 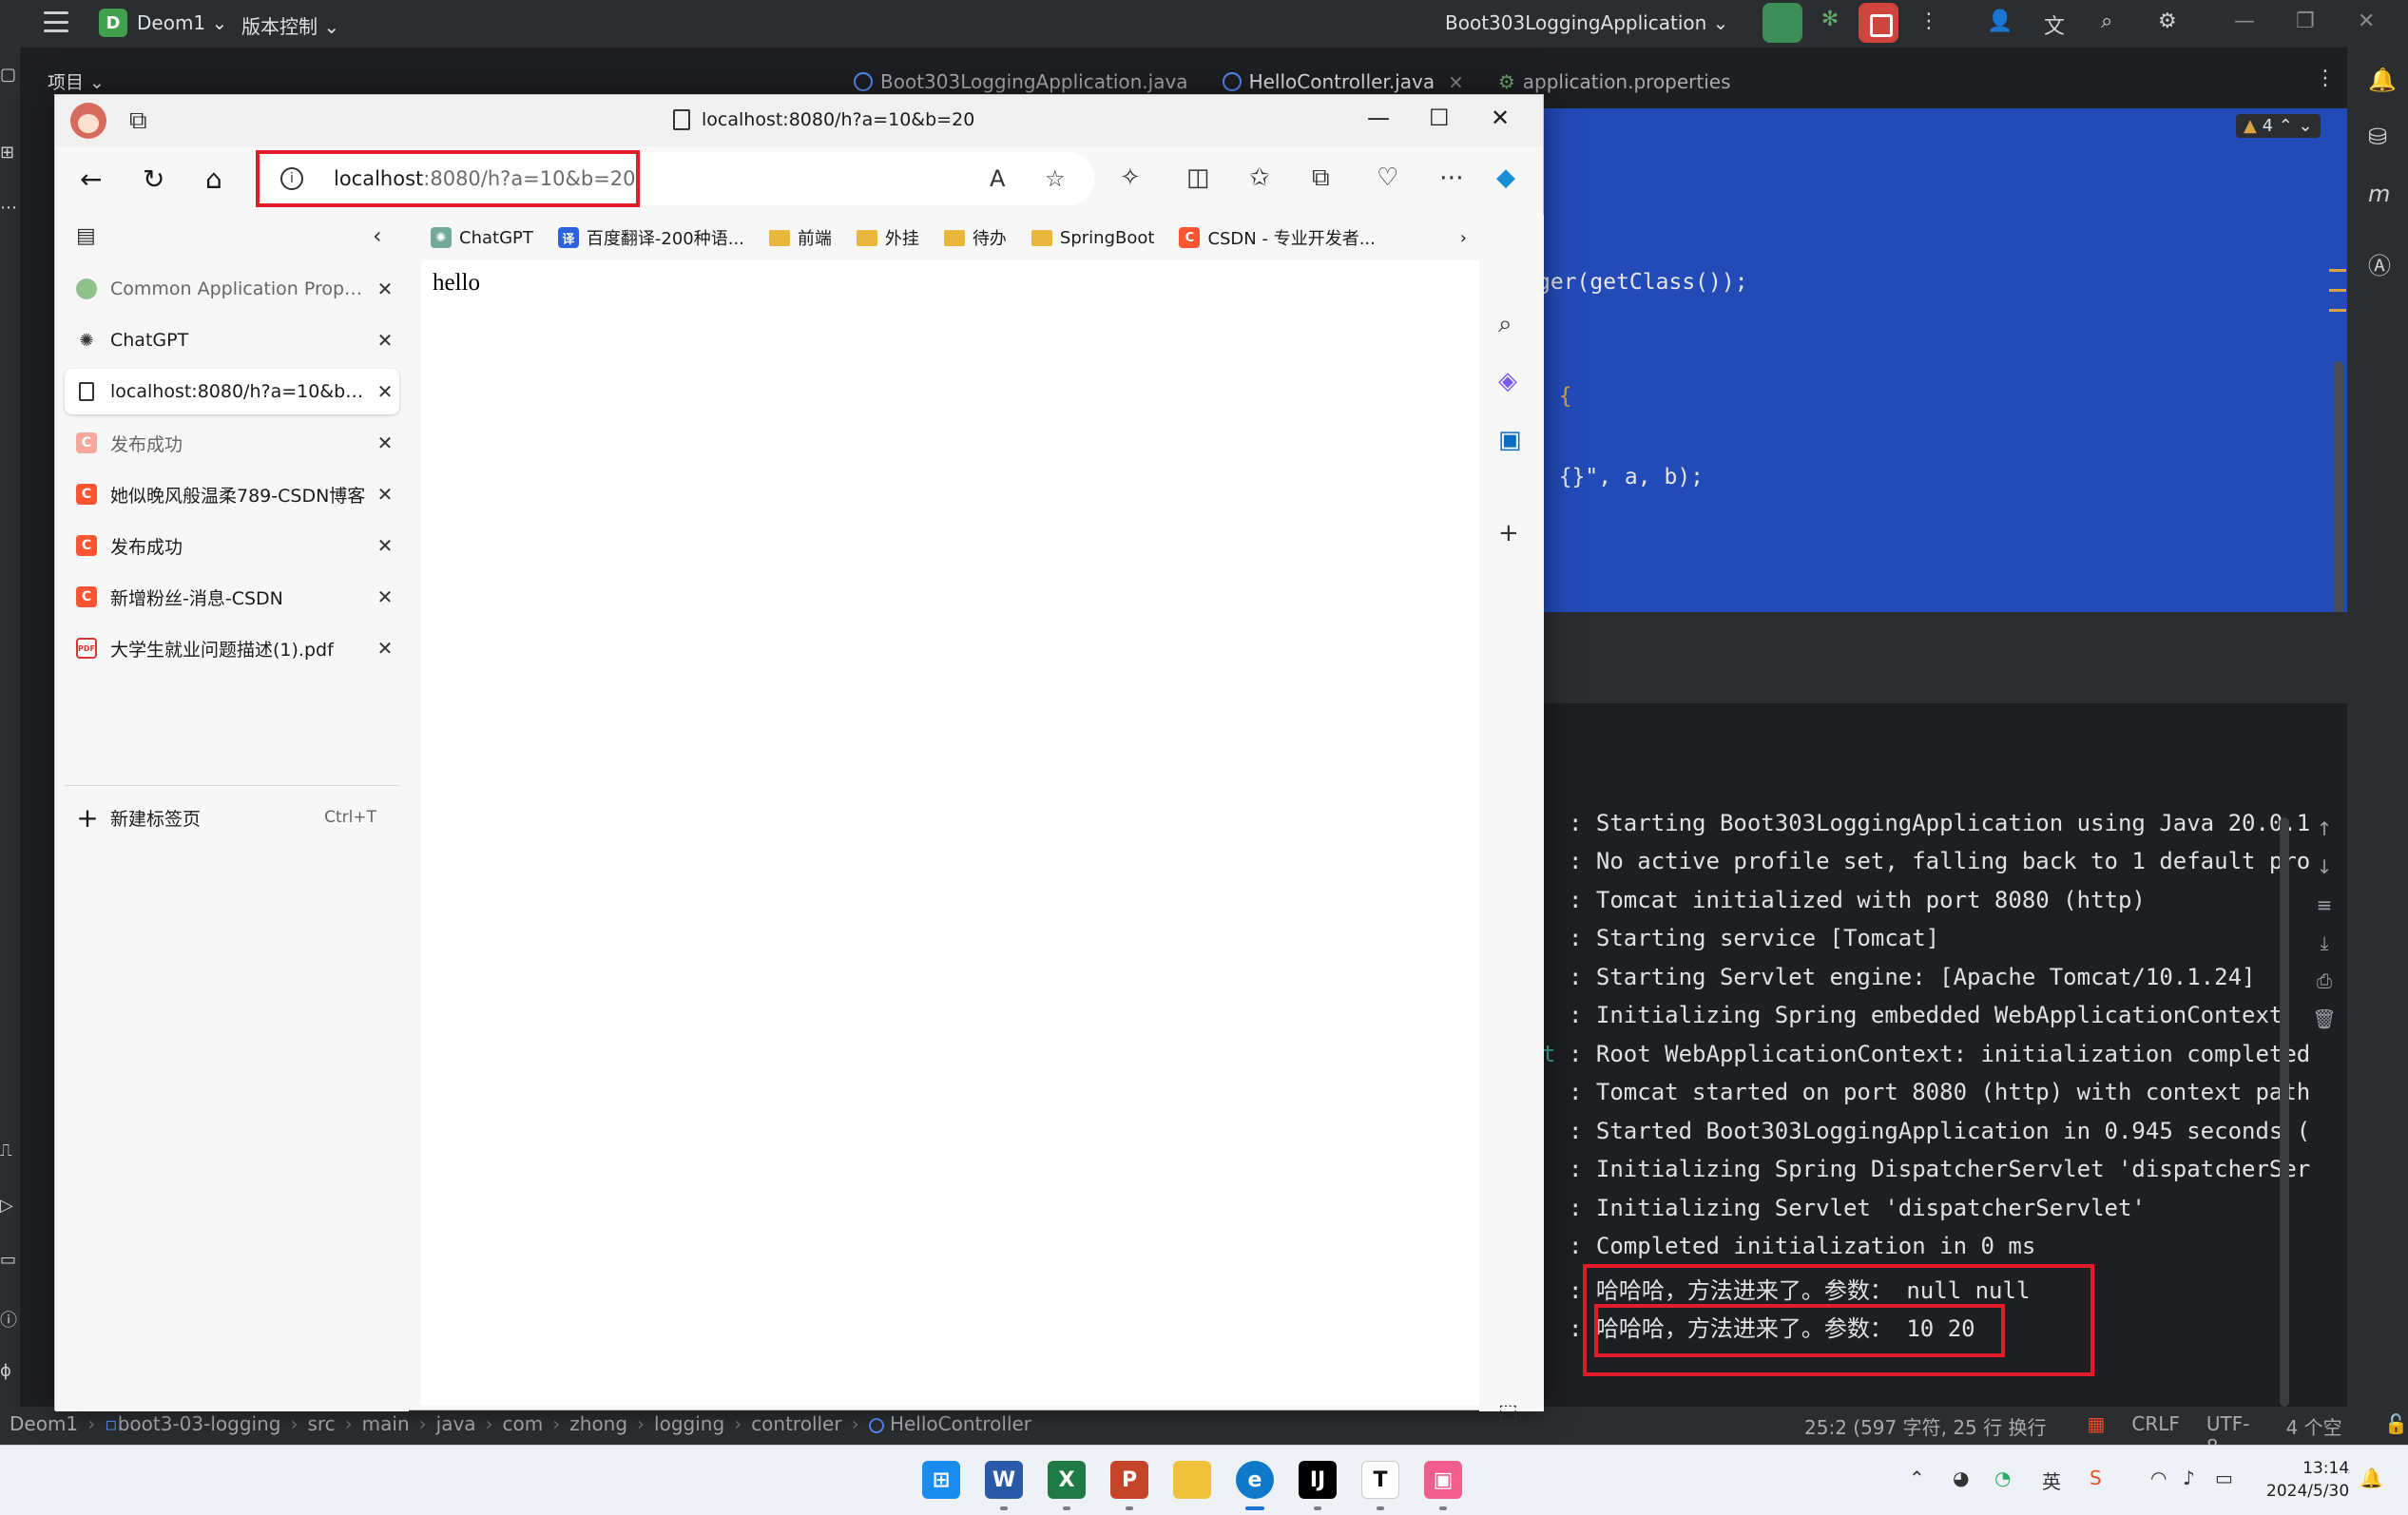 What do you see at coordinates (321, 1423) in the screenshot?
I see `breadcrumb-item: src` at bounding box center [321, 1423].